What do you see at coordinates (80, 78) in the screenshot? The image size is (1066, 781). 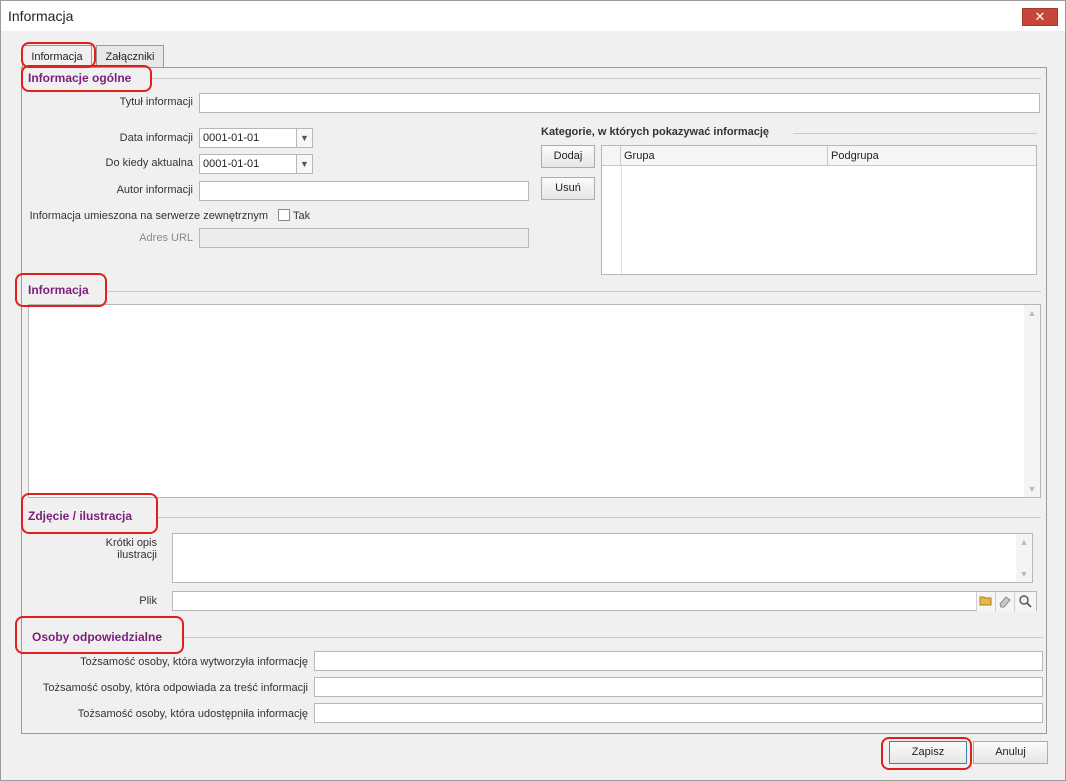 I see `section-title-general: Informacje ogólne` at bounding box center [80, 78].